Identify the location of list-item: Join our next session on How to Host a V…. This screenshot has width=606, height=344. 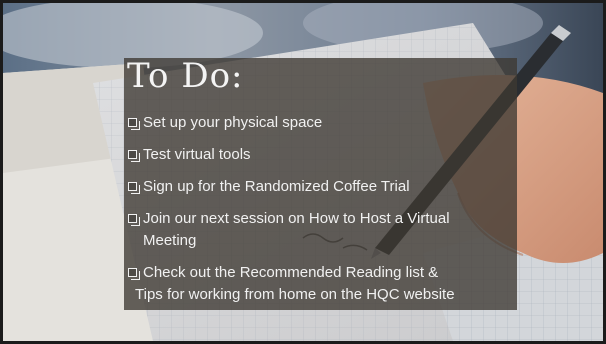
(322, 230).